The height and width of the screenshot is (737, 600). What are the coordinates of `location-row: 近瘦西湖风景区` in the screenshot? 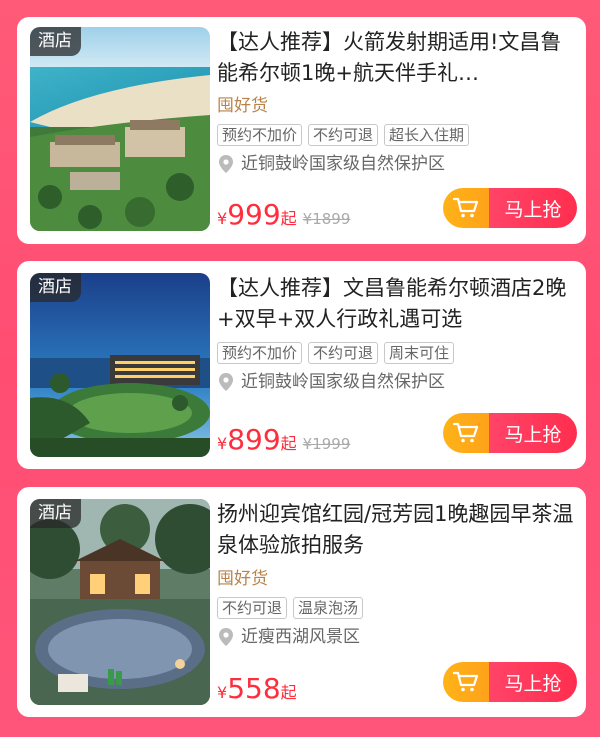 It's located at (396, 637).